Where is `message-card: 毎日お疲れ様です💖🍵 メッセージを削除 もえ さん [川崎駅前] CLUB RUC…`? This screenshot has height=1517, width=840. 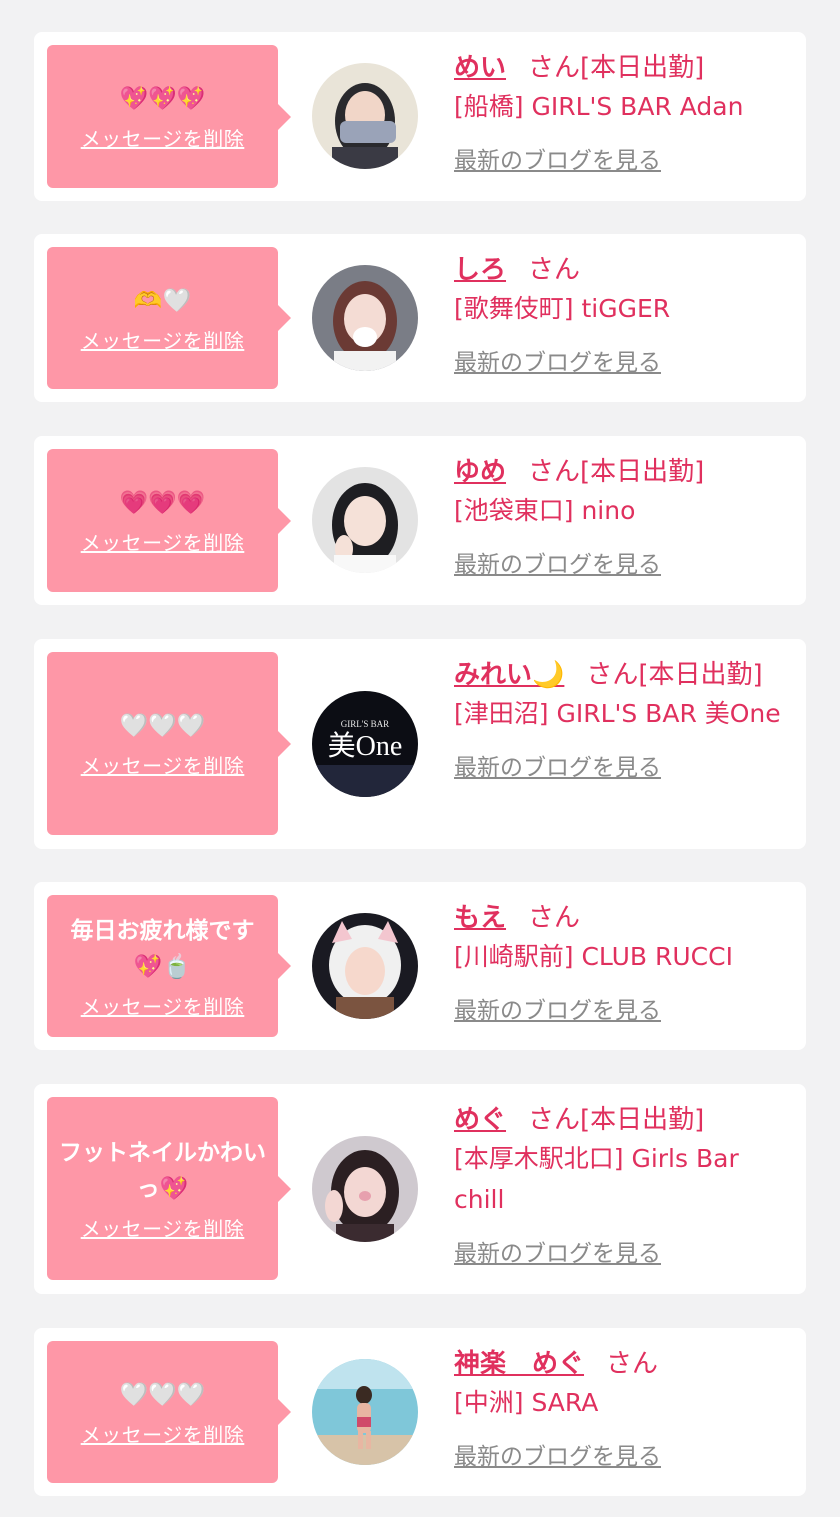 message-card: 毎日お疲れ様です💖🍵 メッセージを削除 もえ さん [川崎駅前] CLUB RUC… is located at coordinates (420, 966).